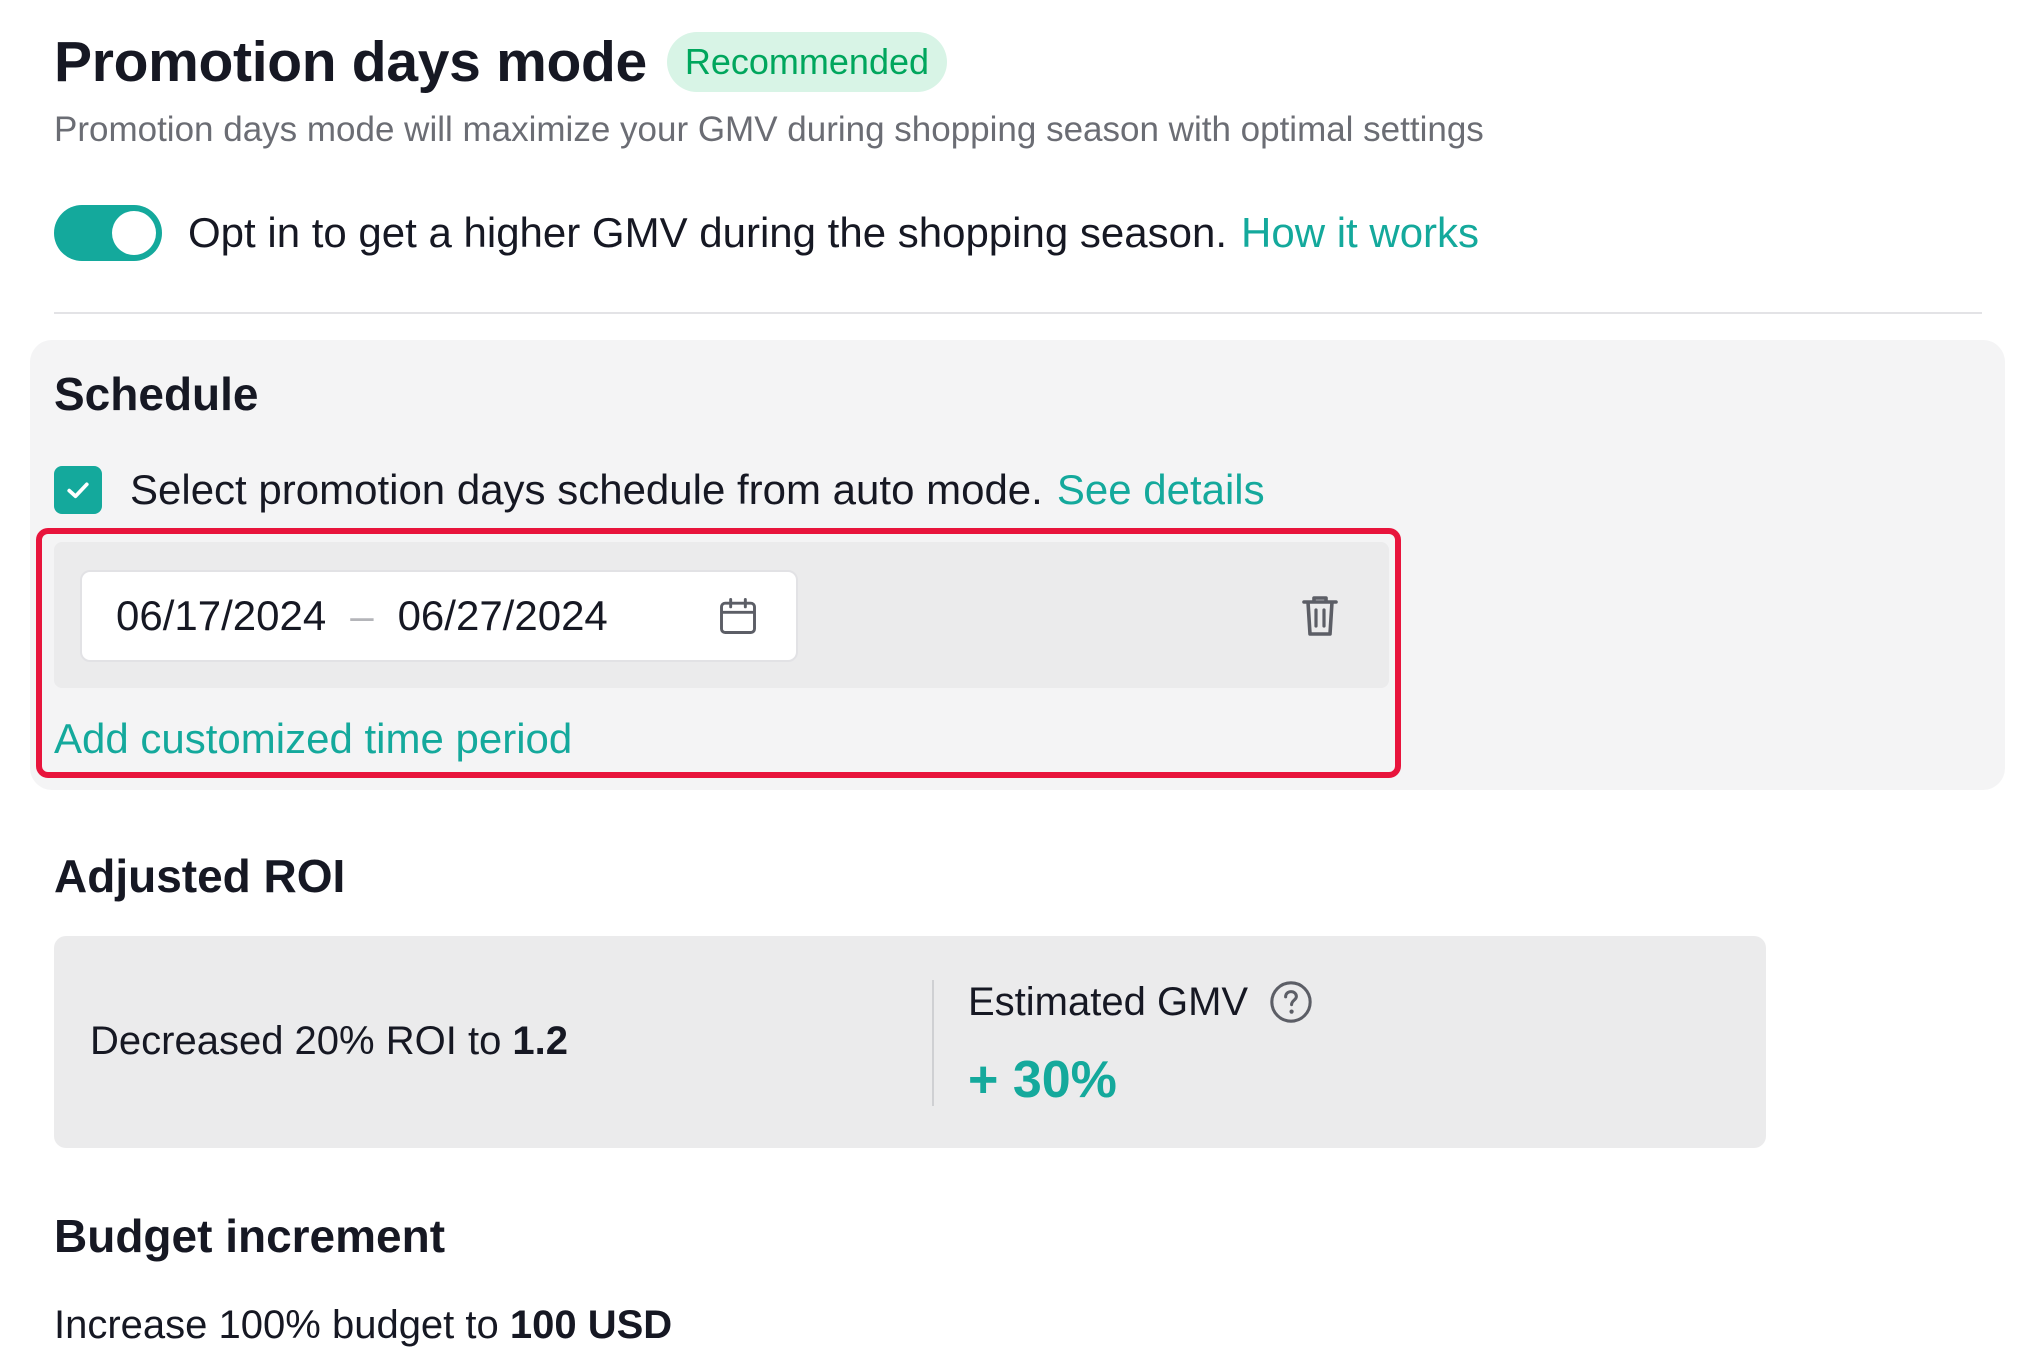 The image size is (2033, 1351). Describe the element at coordinates (134, 233) in the screenshot. I see `toggle-knob` at that location.